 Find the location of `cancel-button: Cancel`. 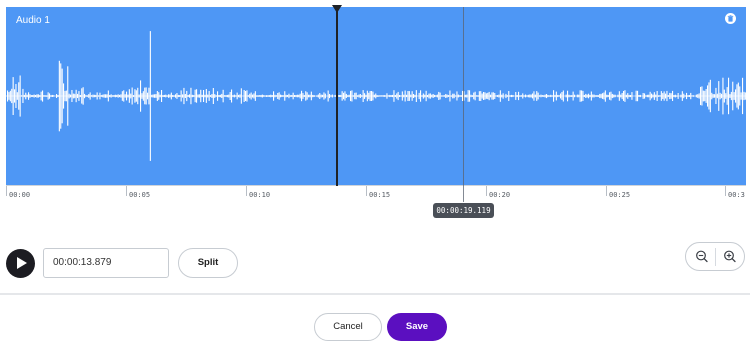

cancel-button: Cancel is located at coordinates (348, 327).